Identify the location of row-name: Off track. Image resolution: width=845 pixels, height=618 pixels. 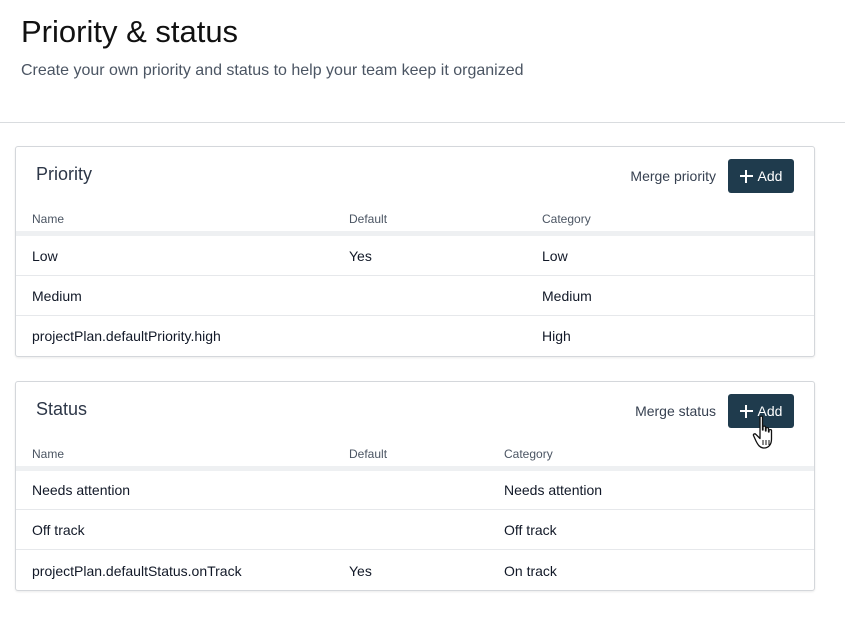
(58, 530).